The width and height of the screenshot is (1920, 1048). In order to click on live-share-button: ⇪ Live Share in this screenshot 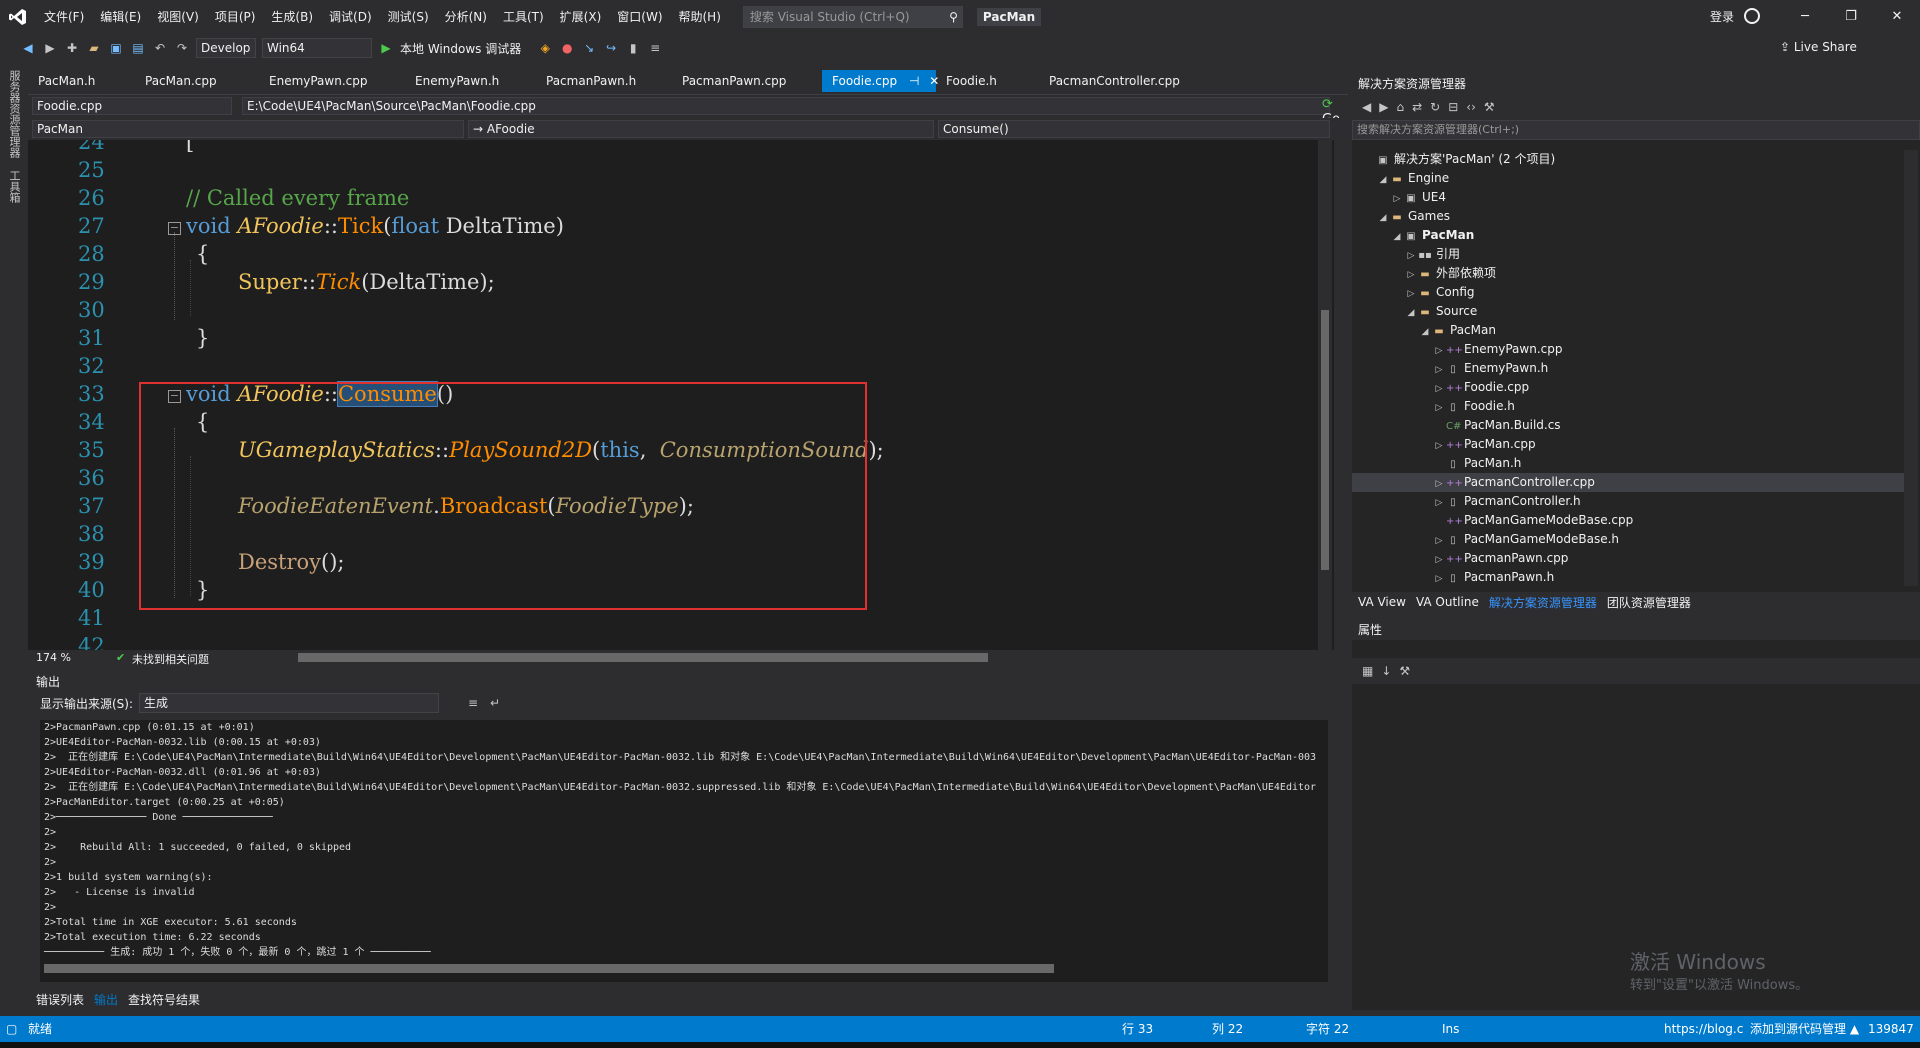, I will do `click(1818, 47)`.